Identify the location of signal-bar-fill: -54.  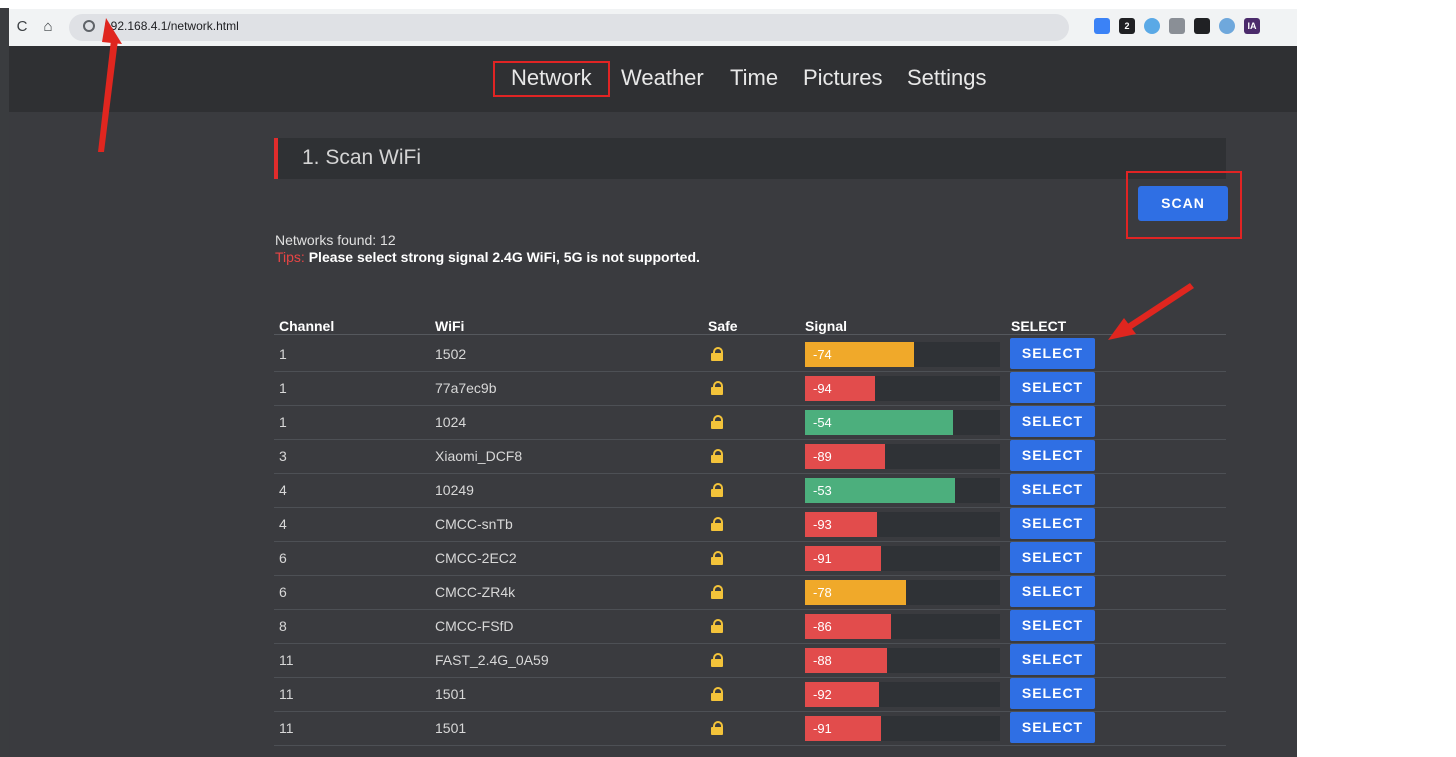
(879, 422).